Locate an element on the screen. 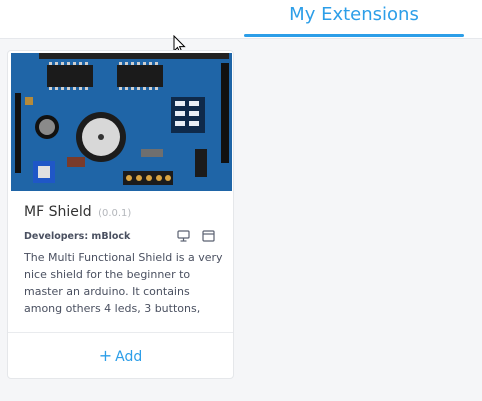  browser-window-icon is located at coordinates (208, 236).